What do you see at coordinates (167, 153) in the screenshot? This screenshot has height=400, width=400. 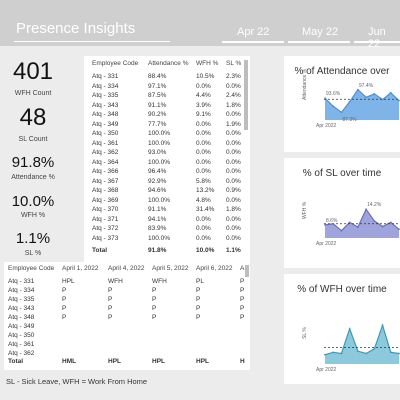 I see `table-row: Atq - 362 93.0% 0.0% 0.0%` at bounding box center [167, 153].